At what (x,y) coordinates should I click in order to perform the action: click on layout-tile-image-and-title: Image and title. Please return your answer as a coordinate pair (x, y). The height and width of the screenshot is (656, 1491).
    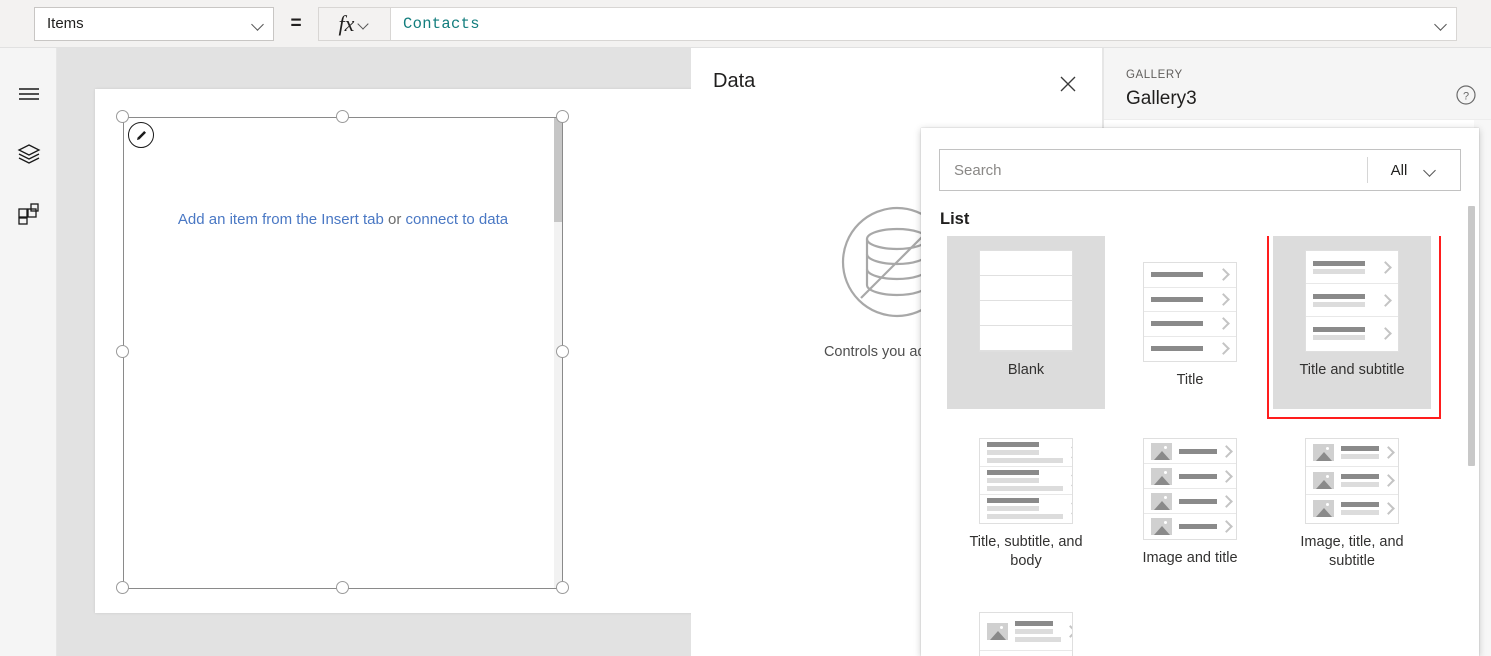
    Looking at the image, I should click on (1190, 504).